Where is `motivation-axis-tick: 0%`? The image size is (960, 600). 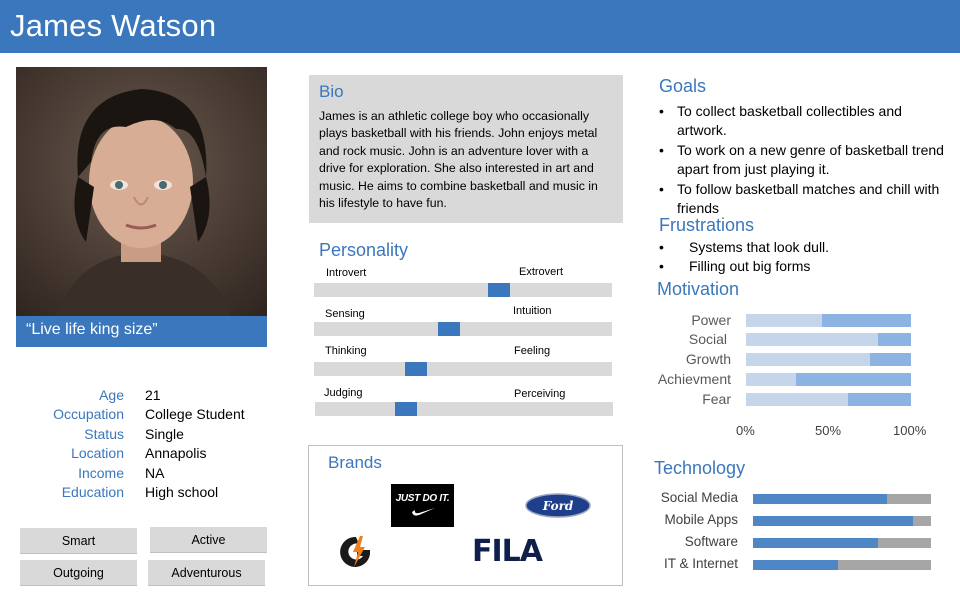
motivation-axis-tick: 0% is located at coordinates (745, 430).